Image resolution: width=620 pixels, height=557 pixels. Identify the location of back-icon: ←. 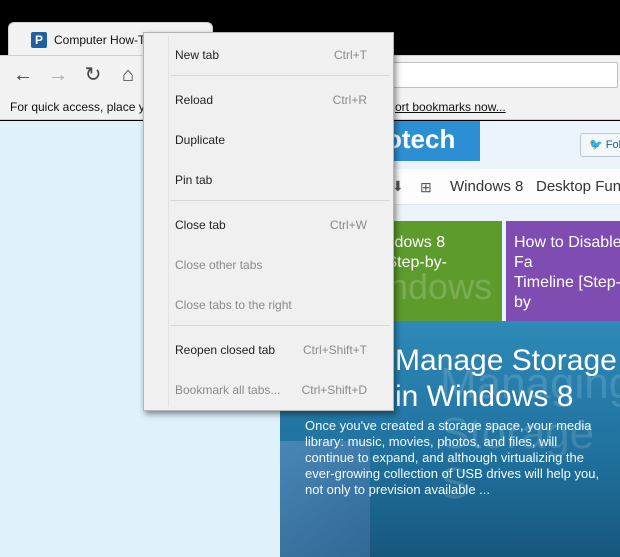
(23, 75).